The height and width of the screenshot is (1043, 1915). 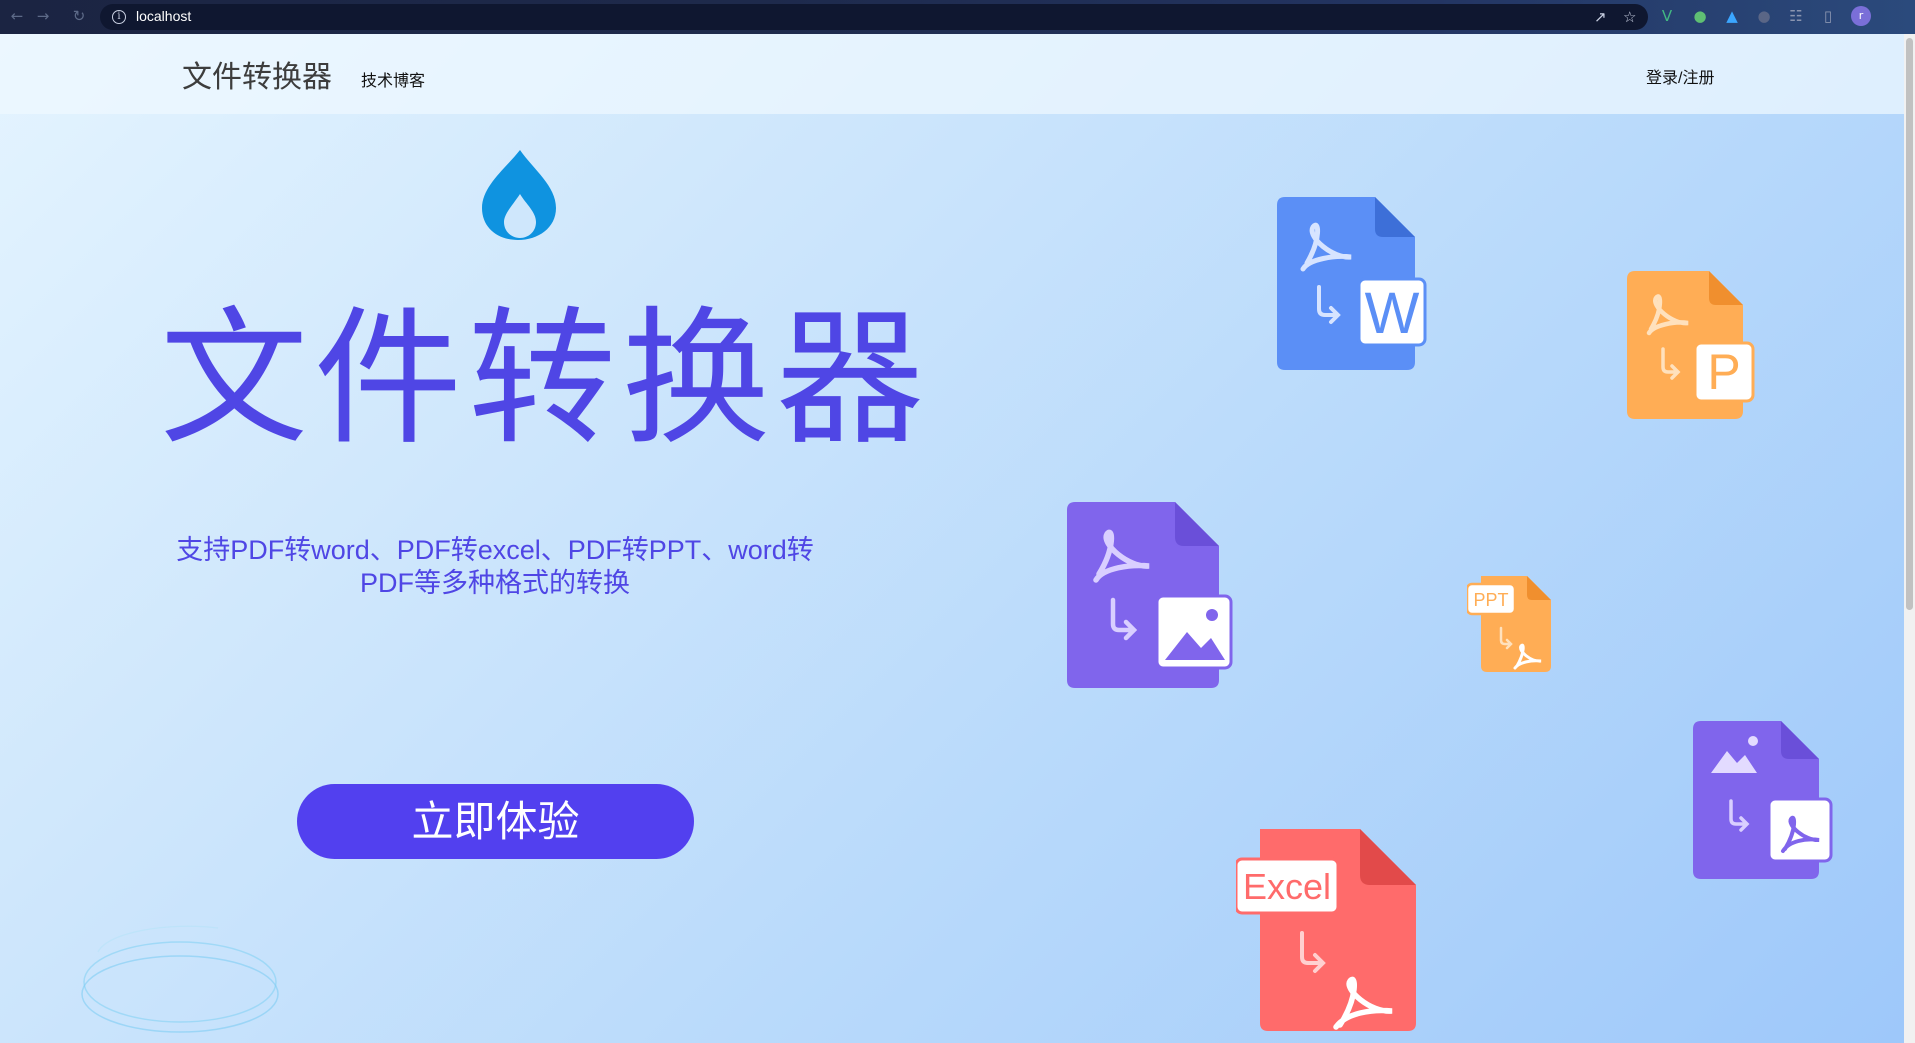 I want to click on share-icon: ↗, so click(x=1600, y=17).